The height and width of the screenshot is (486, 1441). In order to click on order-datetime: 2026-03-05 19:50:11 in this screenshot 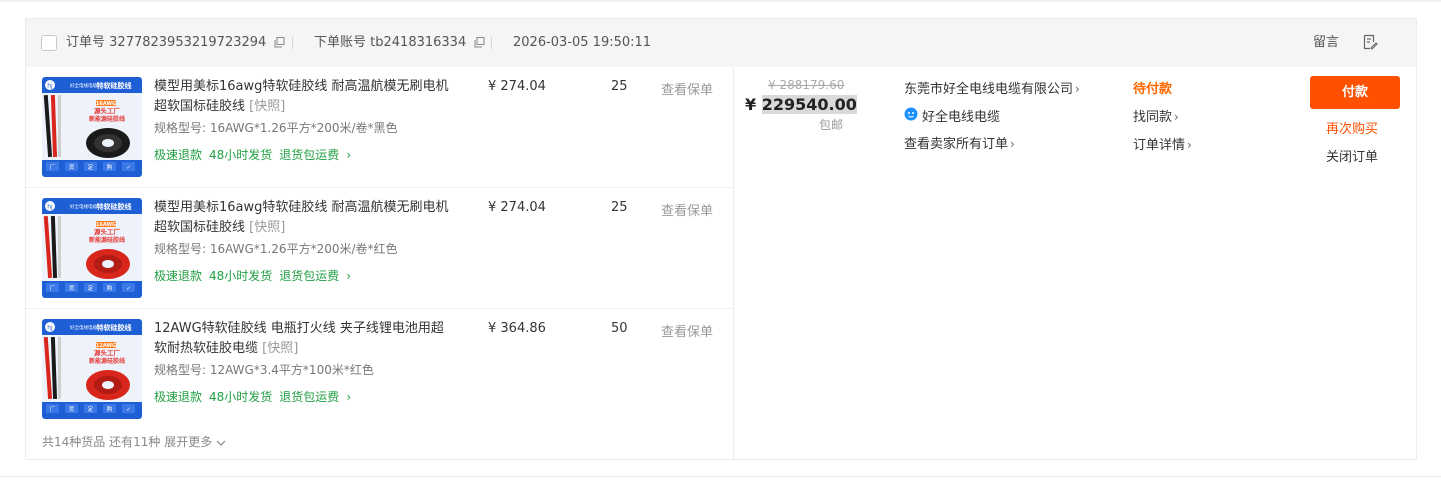, I will do `click(582, 42)`.